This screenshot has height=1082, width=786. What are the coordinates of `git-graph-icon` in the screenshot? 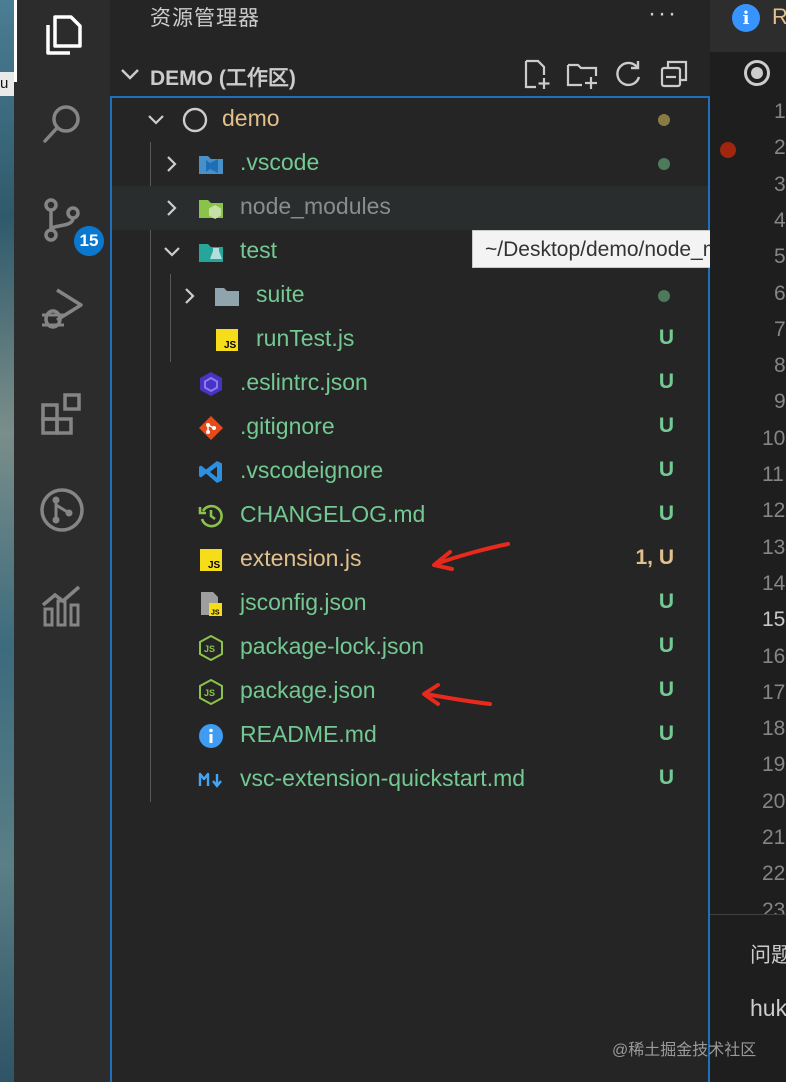 It's located at (62, 510).